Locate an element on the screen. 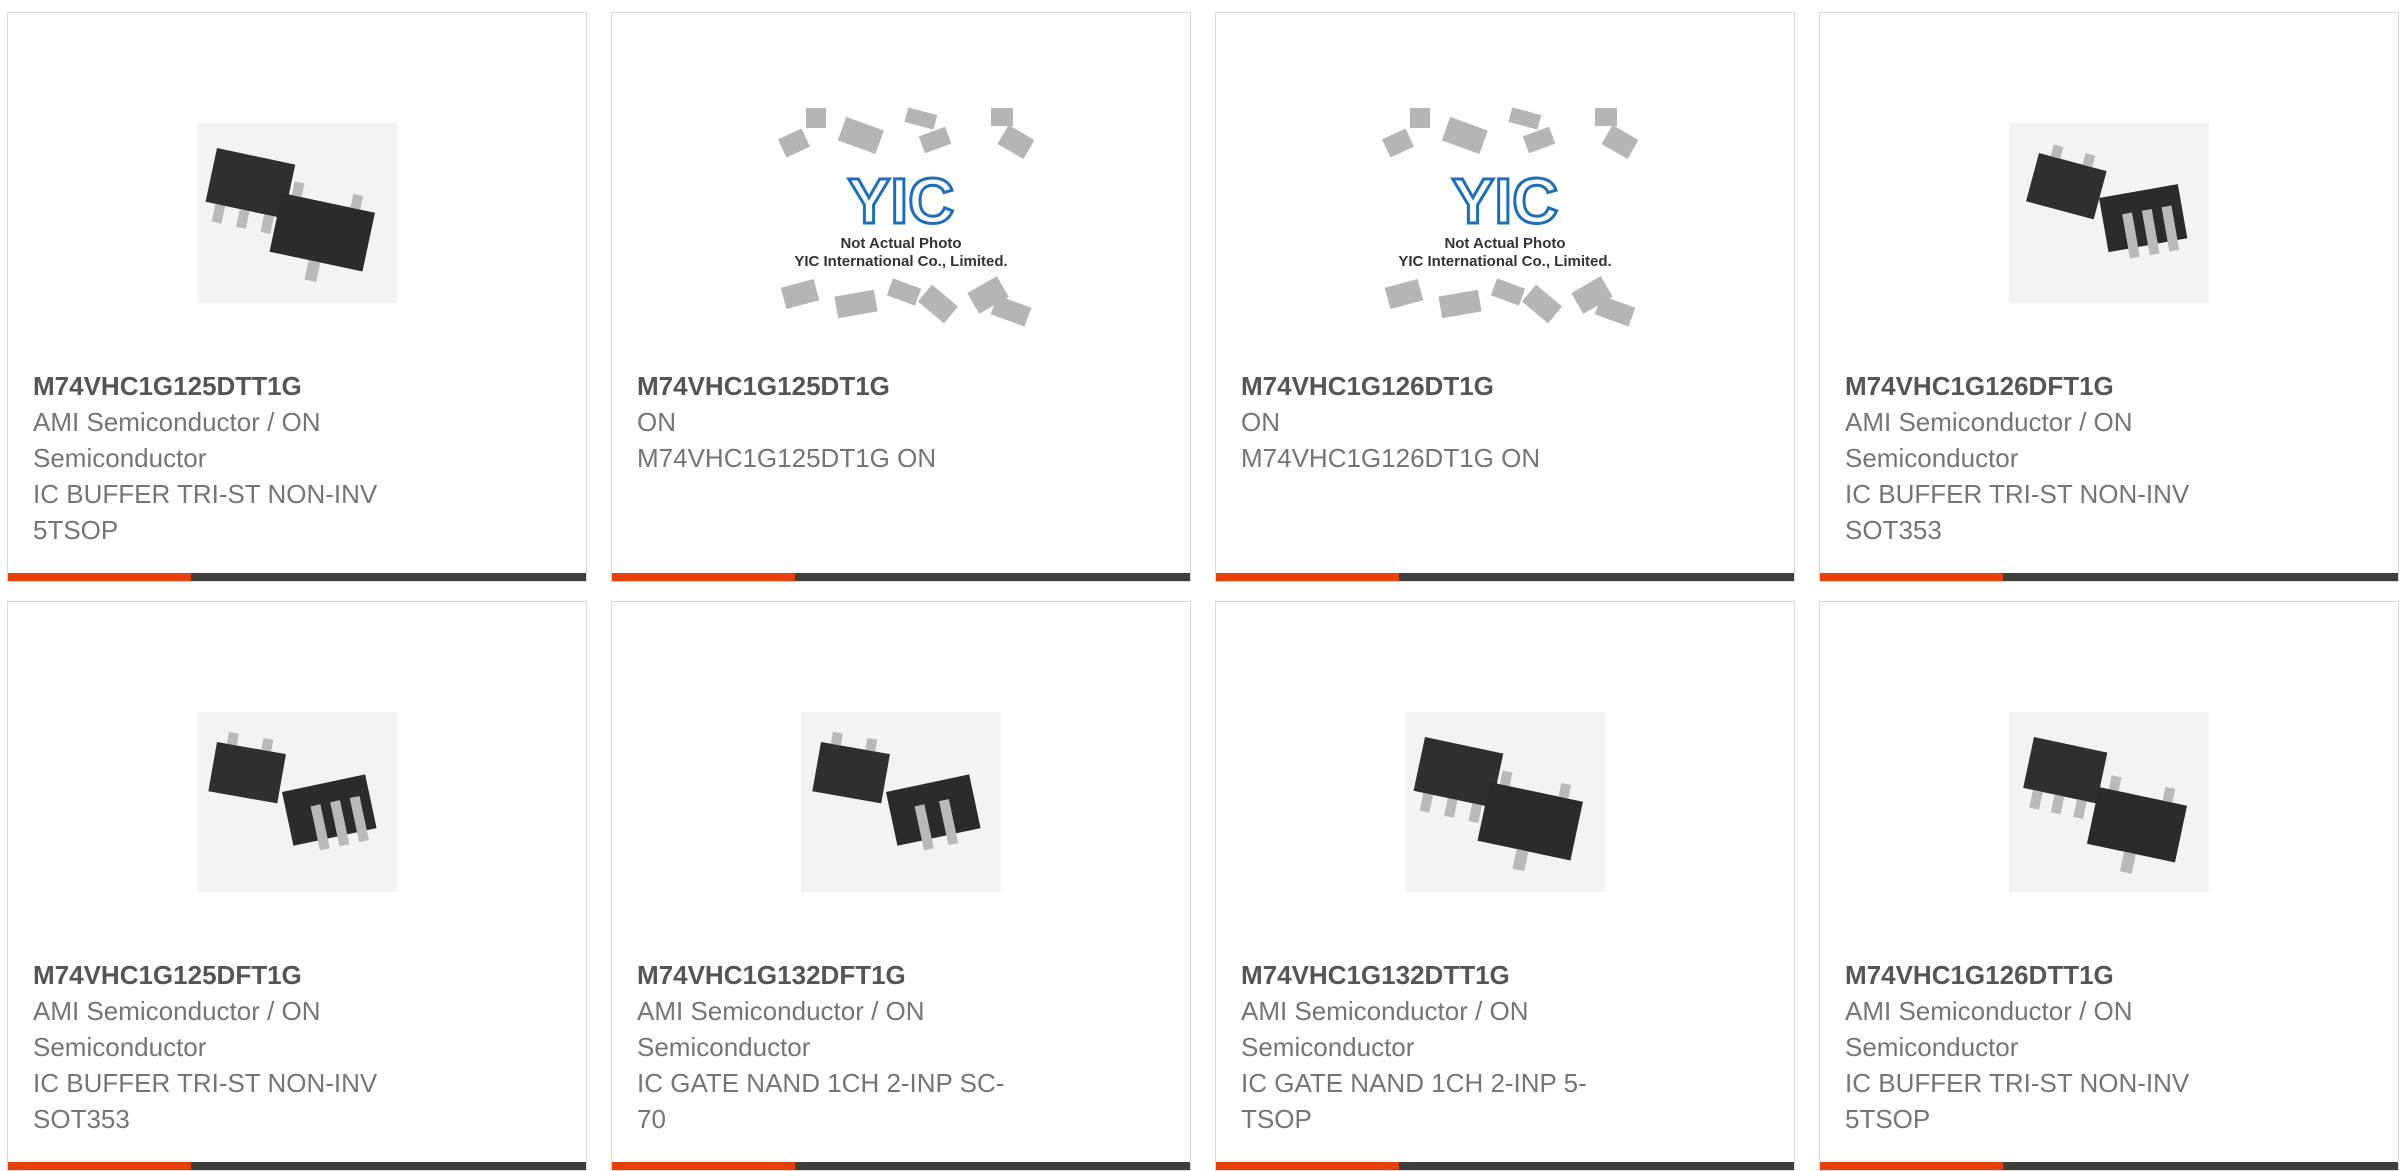  description: IC GATE NAND 1CH 2-INP 5- is located at coordinates (1414, 1083).